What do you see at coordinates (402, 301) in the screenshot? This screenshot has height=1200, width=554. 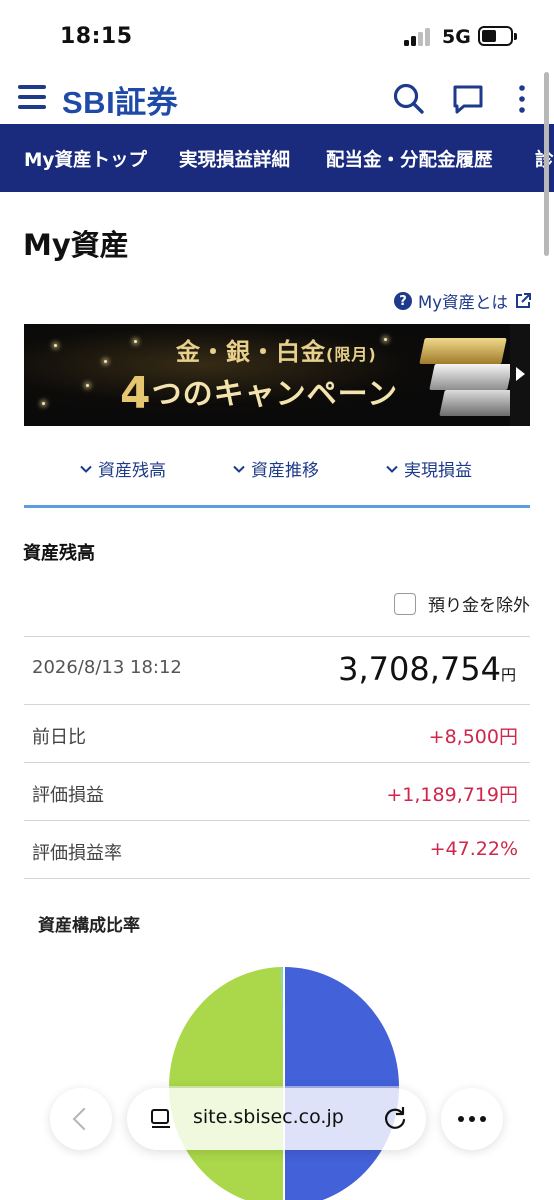 I see `question-icon: ?` at bounding box center [402, 301].